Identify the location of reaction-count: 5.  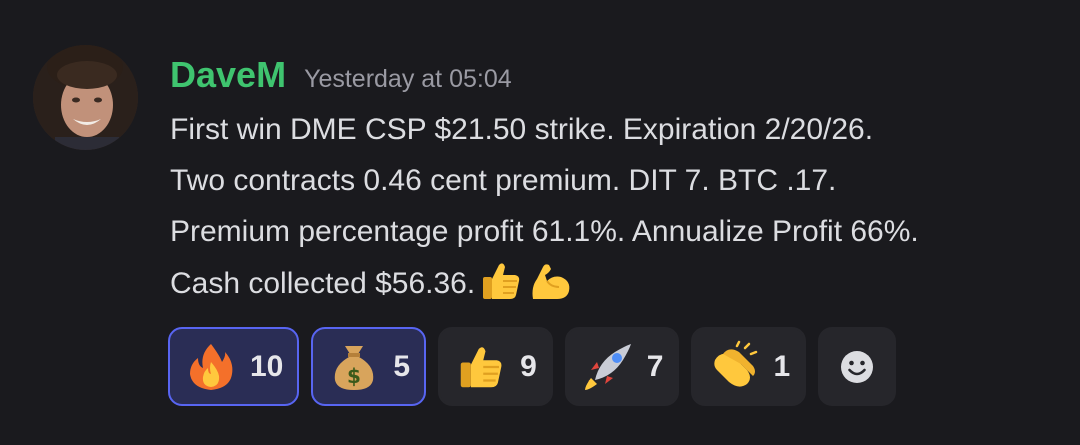
(402, 366).